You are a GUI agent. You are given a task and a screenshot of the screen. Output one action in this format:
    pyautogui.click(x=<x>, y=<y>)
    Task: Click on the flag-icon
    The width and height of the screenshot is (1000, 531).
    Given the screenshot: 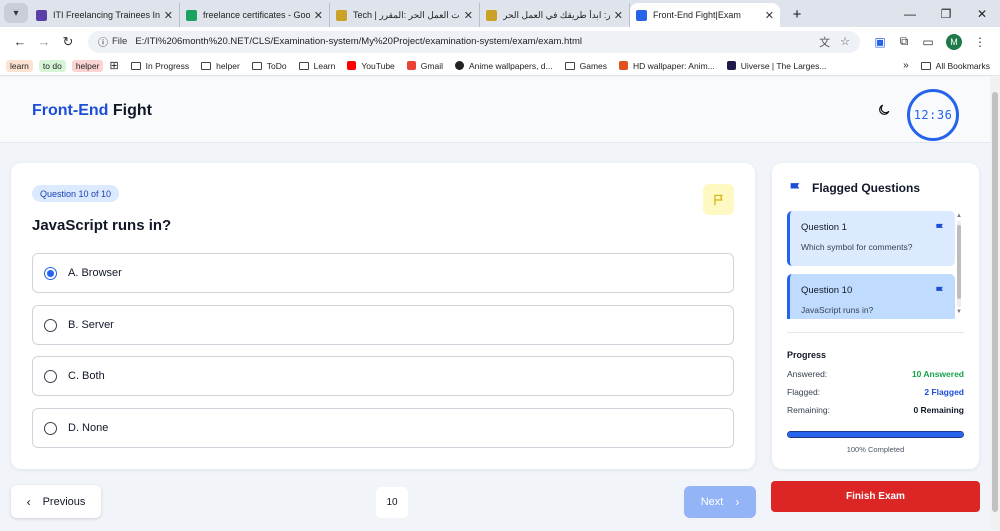 What is the action you would take?
    pyautogui.click(x=939, y=227)
    